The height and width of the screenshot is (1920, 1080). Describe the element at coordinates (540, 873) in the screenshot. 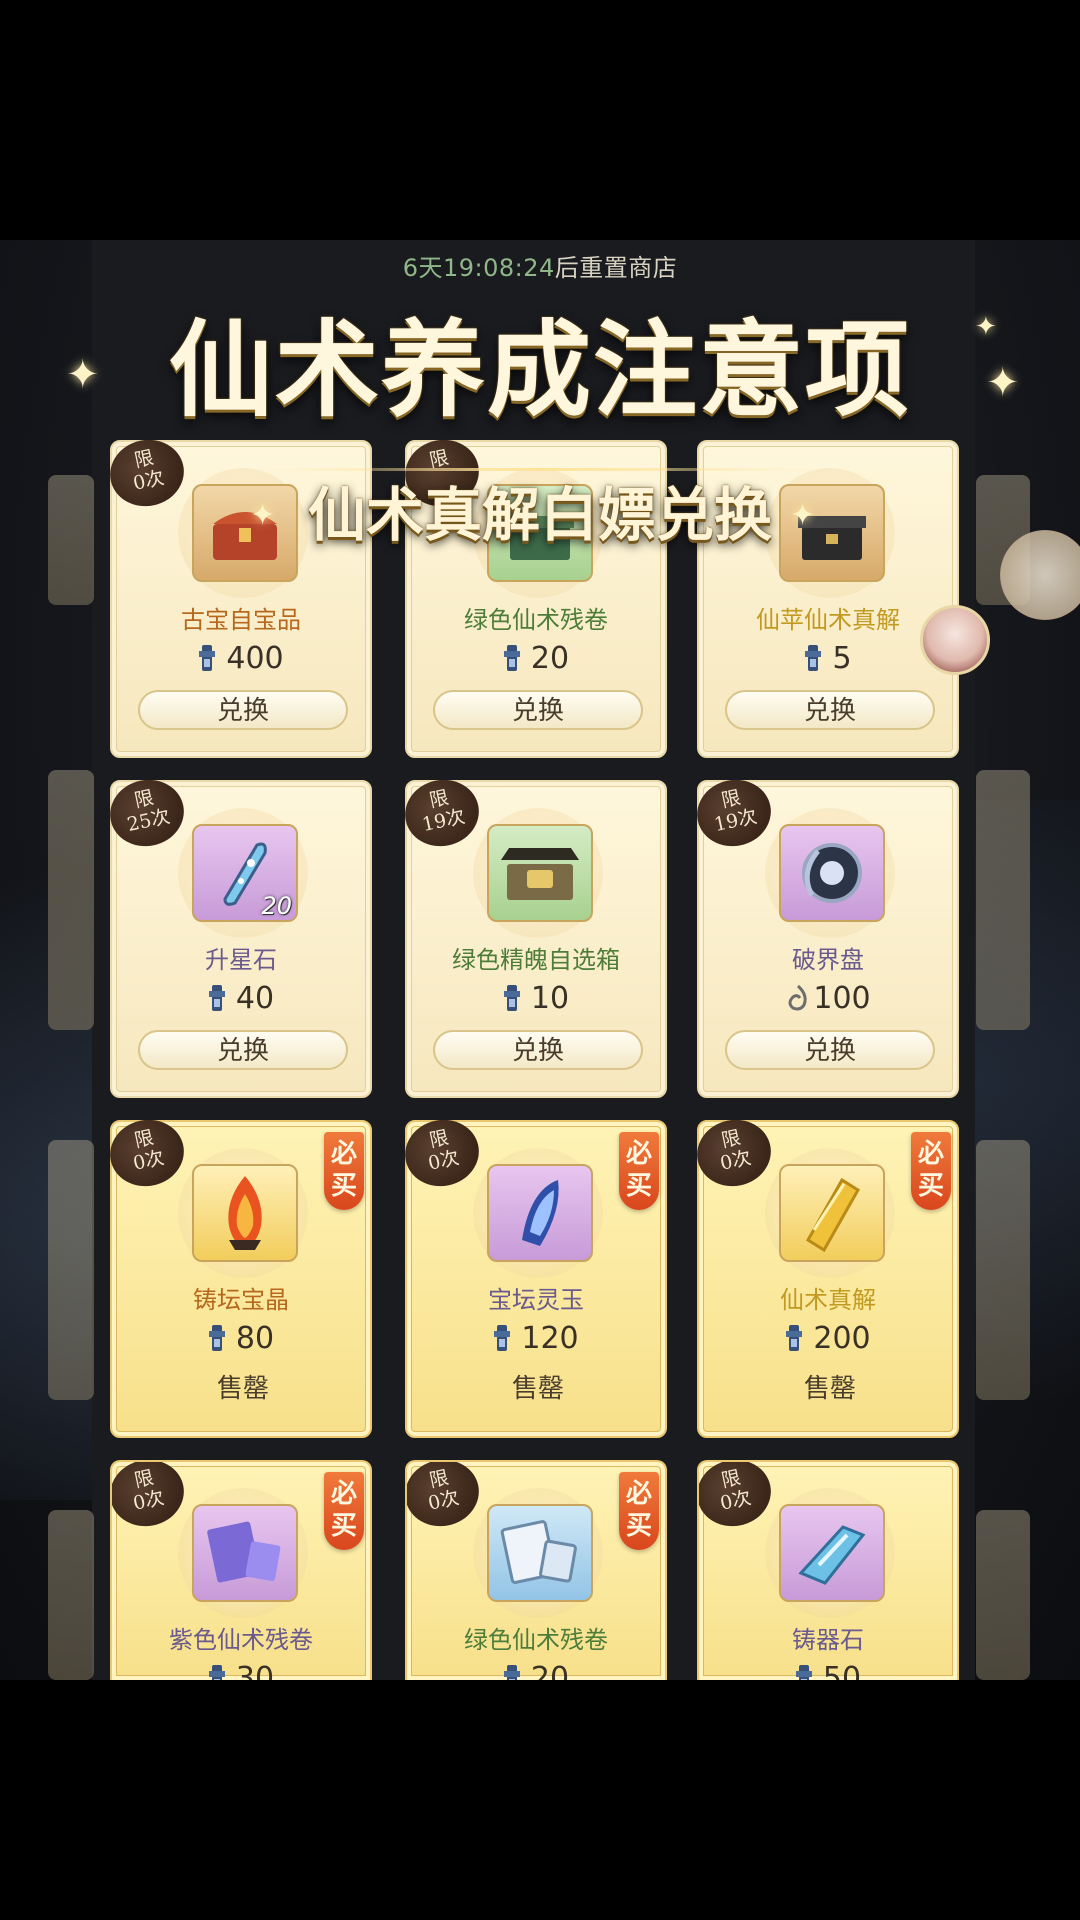

I see `selection-chest-icon` at that location.